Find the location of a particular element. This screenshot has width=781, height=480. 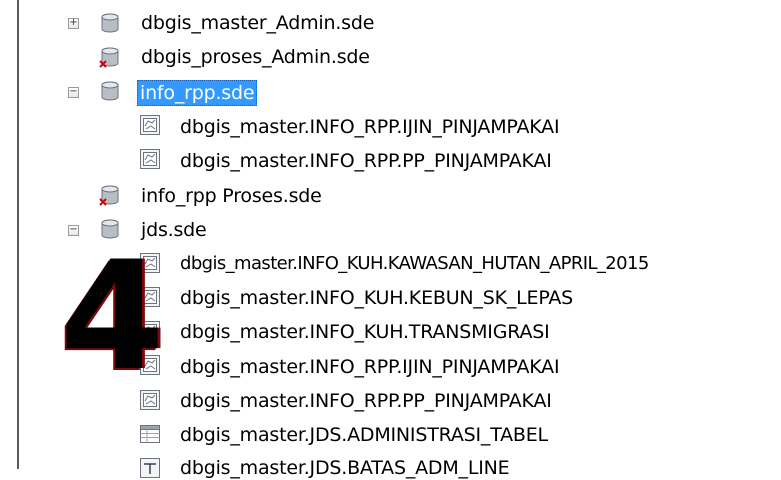

line-feature-class-icon is located at coordinates (150, 468).